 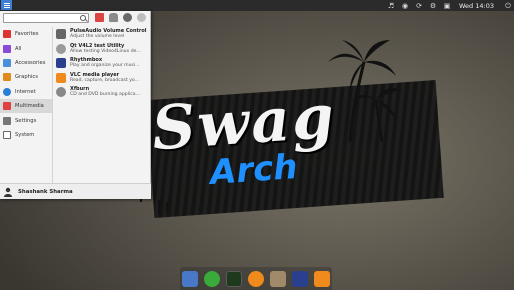 I want to click on internet-icon, so click(x=7, y=91).